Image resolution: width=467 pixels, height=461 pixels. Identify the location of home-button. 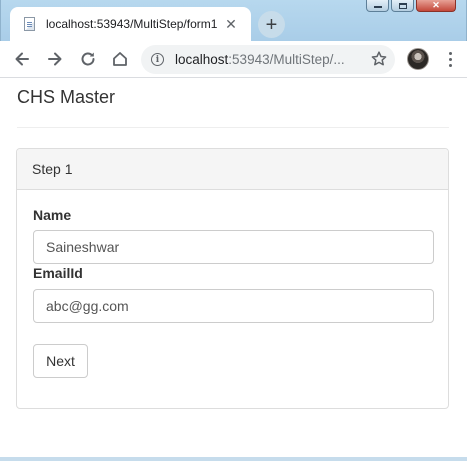
(120, 59).